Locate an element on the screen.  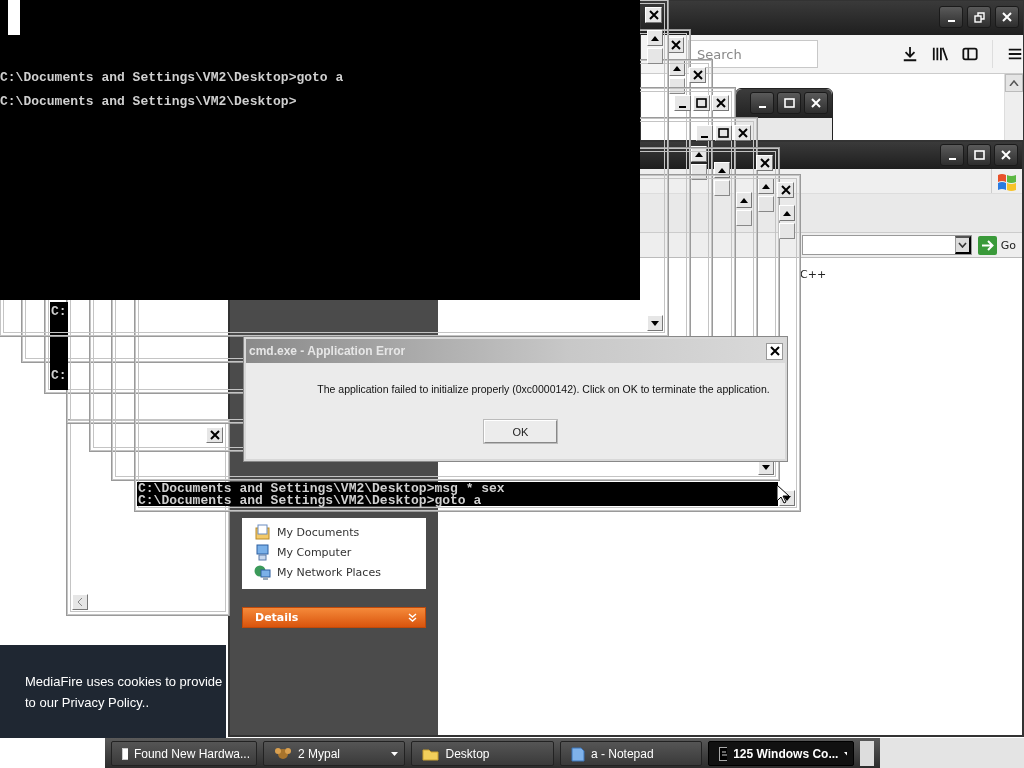
scroll-left-button is located at coordinates (80, 602).